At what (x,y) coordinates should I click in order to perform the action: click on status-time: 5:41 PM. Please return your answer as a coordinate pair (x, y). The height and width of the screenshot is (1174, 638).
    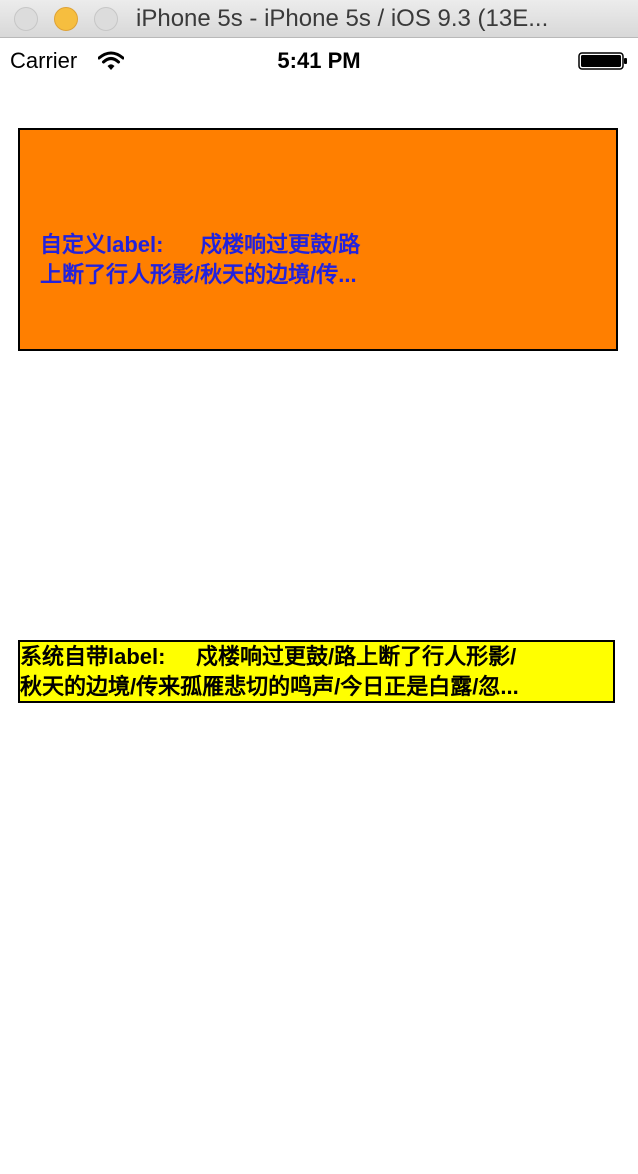
    Looking at the image, I should click on (319, 60).